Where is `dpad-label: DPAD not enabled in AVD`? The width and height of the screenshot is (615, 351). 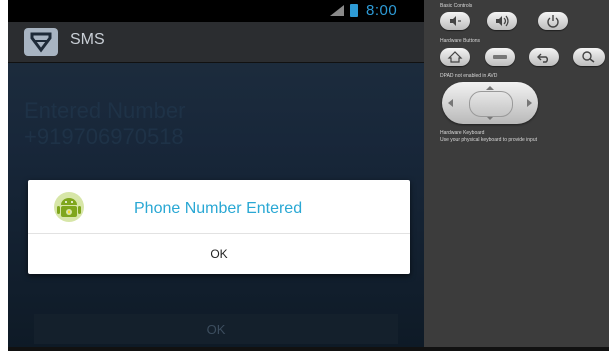 dpad-label: DPAD not enabled in AVD is located at coordinates (469, 76).